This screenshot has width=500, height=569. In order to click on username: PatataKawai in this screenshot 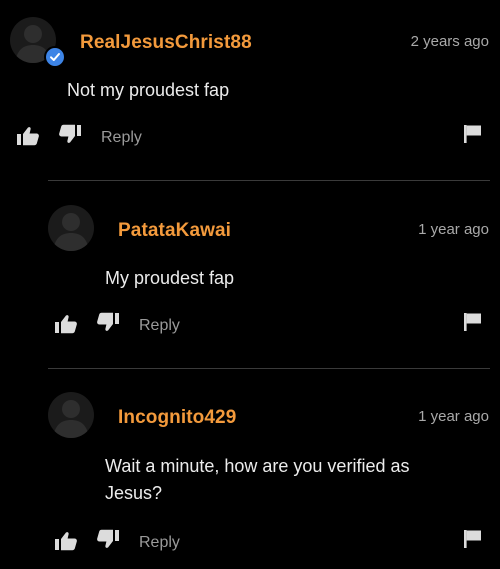, I will do `click(174, 231)`.